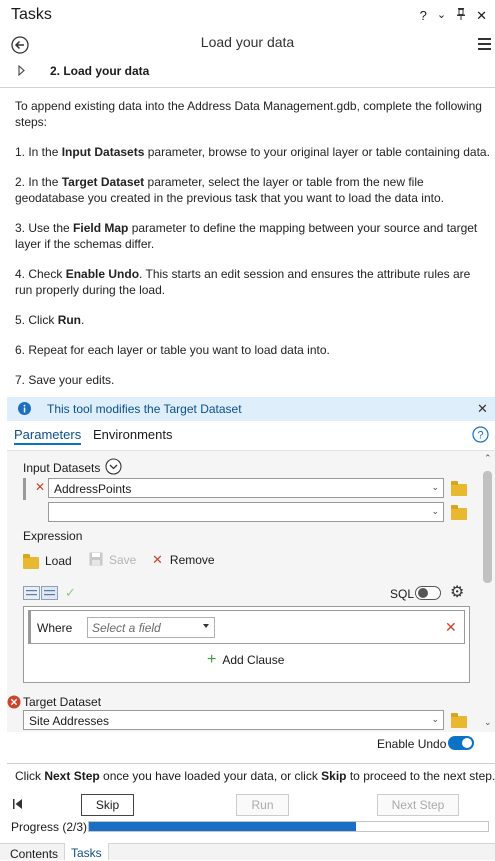  Describe the element at coordinates (14, 703) in the screenshot. I see `error-icon` at that location.